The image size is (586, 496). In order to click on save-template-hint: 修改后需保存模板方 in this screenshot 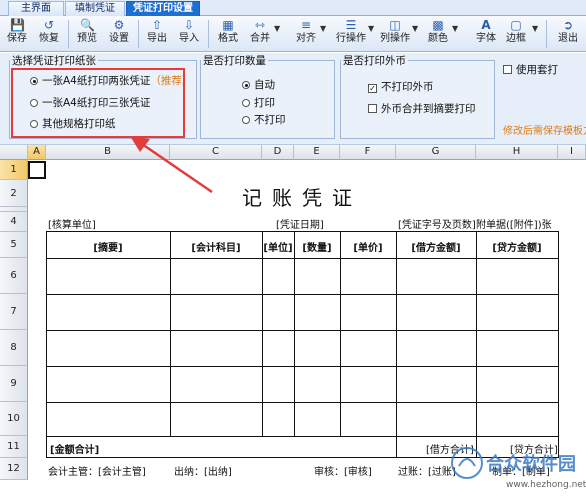, I will do `click(544, 131)`.